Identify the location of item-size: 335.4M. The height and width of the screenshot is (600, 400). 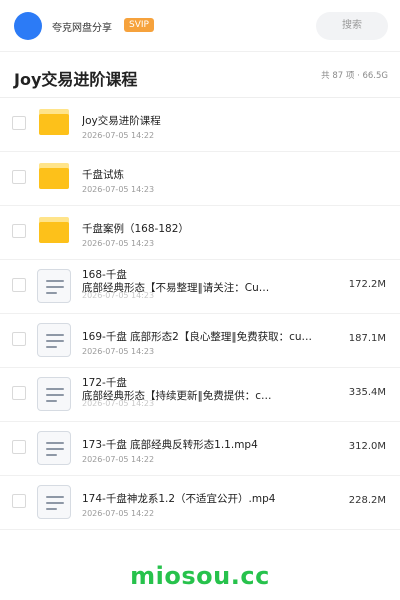
(367, 392).